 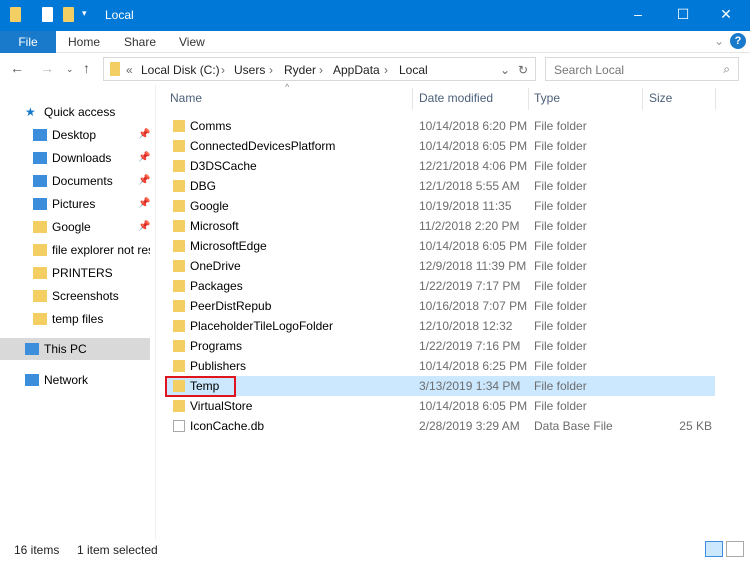 What do you see at coordinates (683, 14) in the screenshot?
I see `maximize-button: ☐` at bounding box center [683, 14].